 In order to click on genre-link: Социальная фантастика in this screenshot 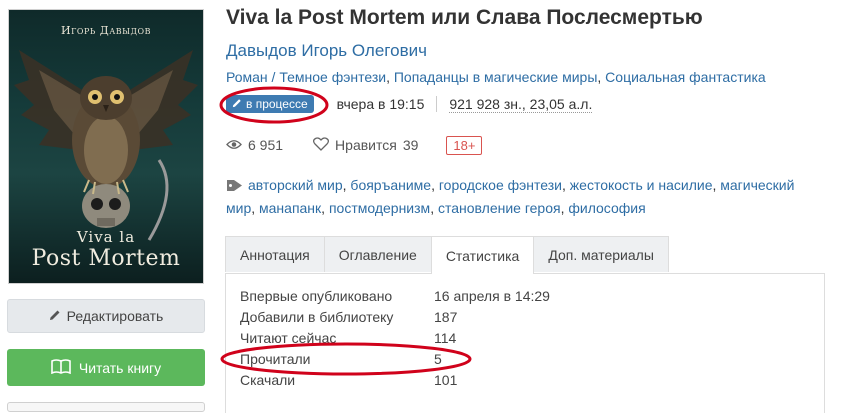, I will do `click(685, 77)`.